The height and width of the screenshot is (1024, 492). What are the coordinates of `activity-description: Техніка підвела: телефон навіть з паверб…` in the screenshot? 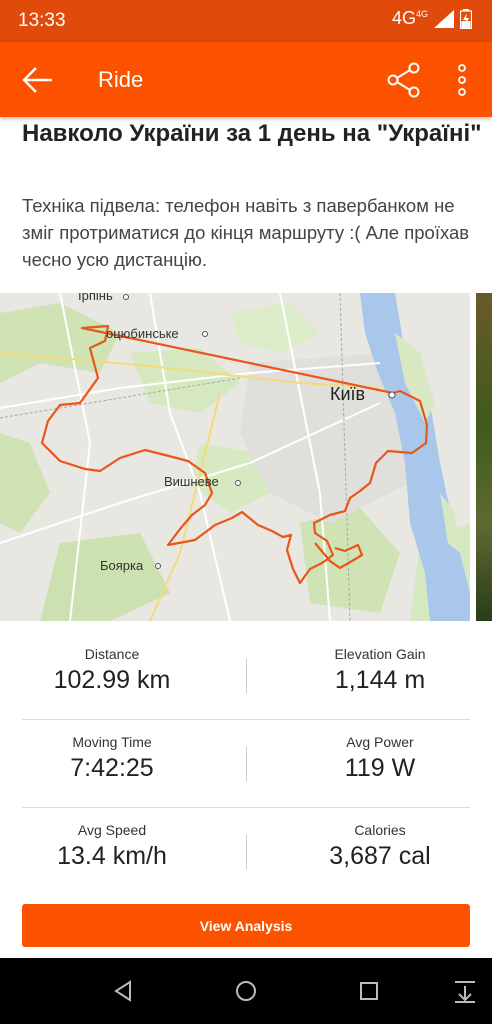 It's located at (246, 232).